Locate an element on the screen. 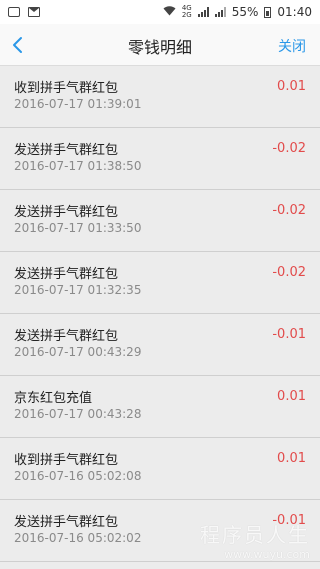 The height and width of the screenshot is (569, 320). wifi-icon is located at coordinates (169, 12).